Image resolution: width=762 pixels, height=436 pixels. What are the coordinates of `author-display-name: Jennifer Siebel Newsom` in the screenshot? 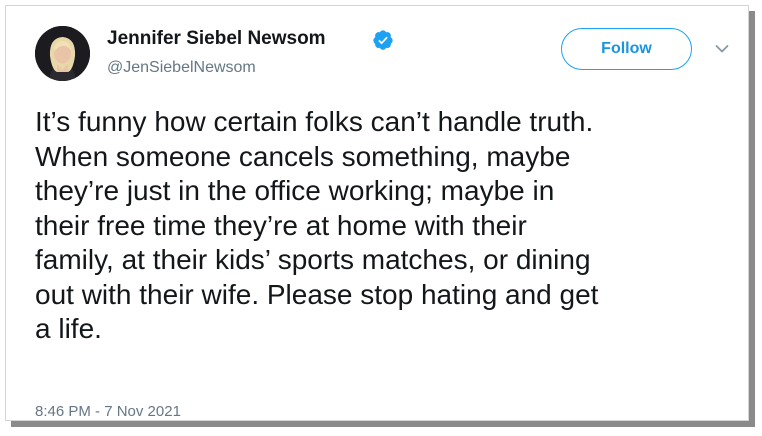 It's located at (216, 39).